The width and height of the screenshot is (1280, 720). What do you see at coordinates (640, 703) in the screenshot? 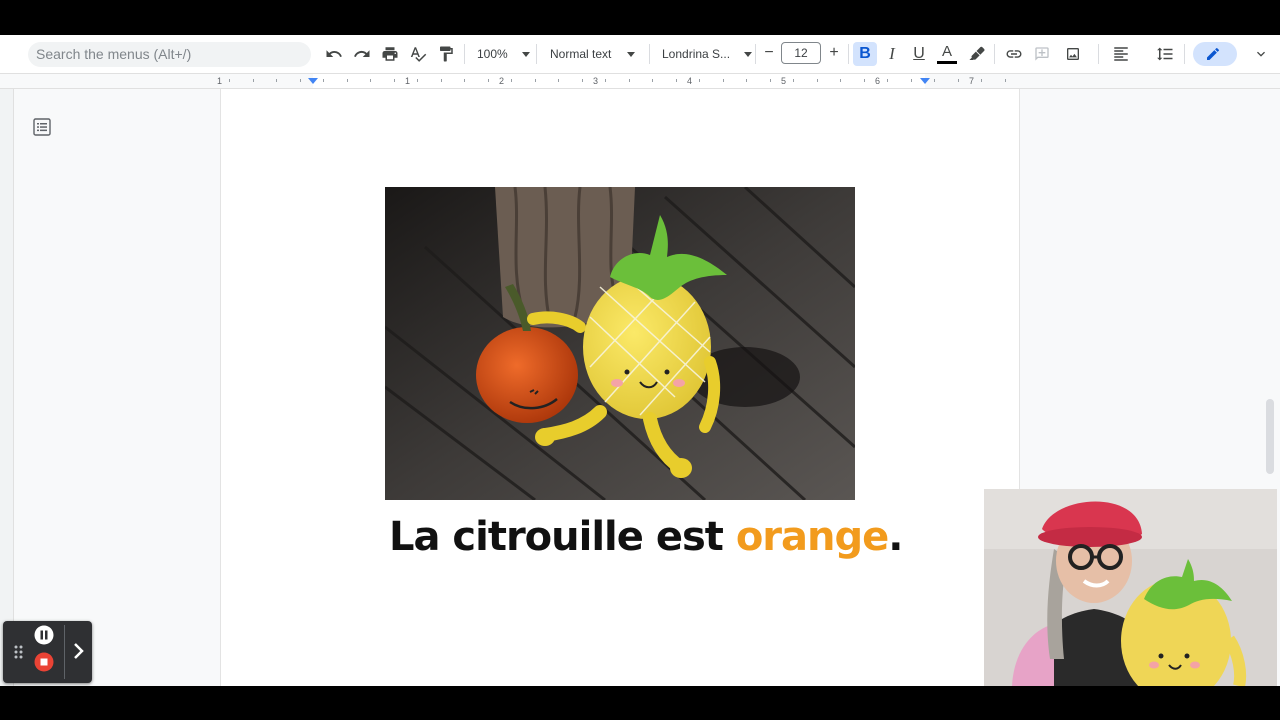
I see `letterbox-bottom` at bounding box center [640, 703].